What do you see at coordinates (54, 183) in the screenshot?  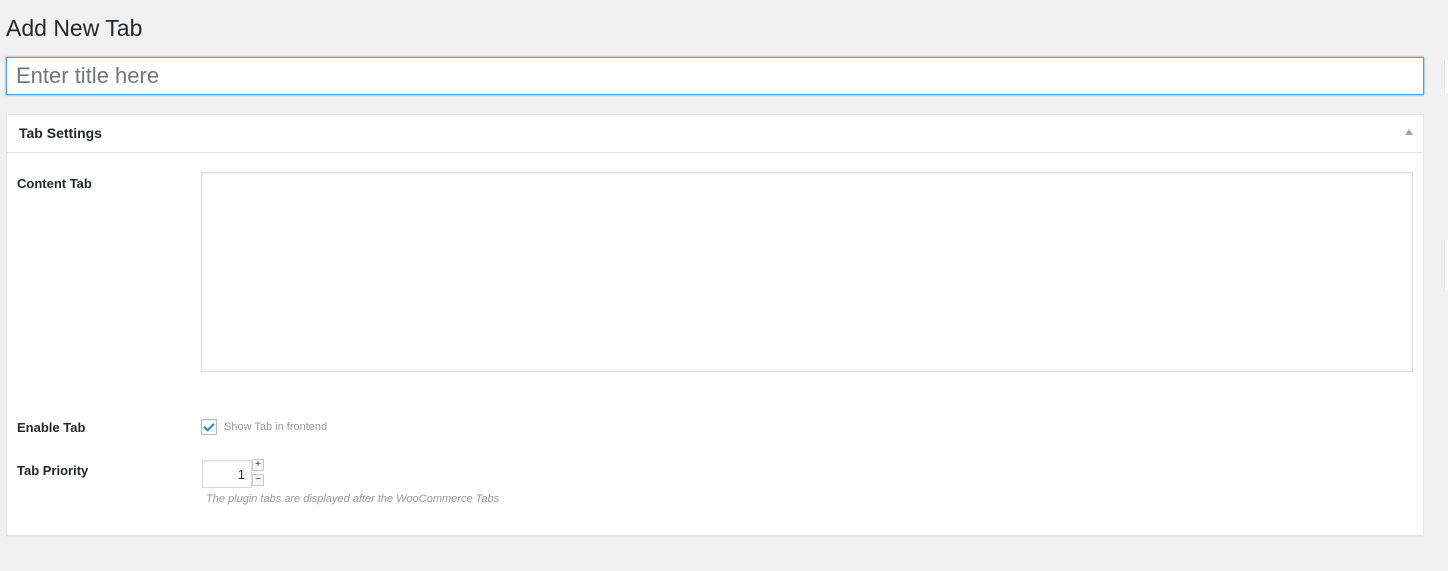 I see `content-tab-label: Content Tab` at bounding box center [54, 183].